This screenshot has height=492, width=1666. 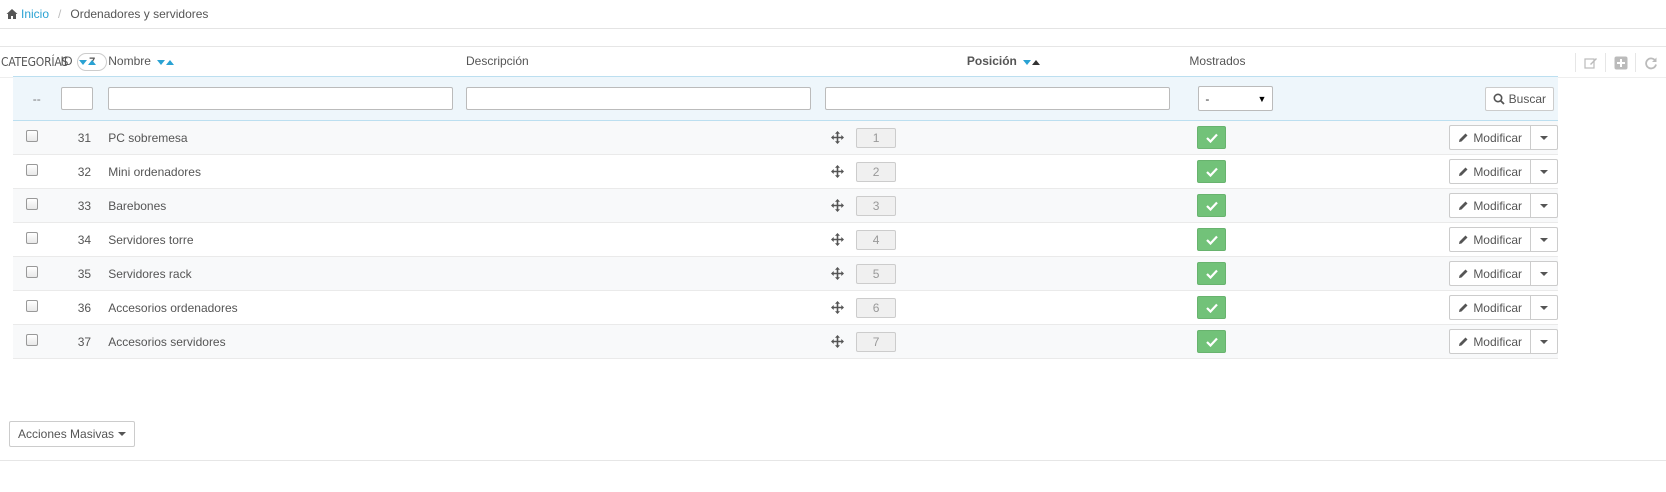 I want to click on sort-arrows-position, so click(x=1032, y=61).